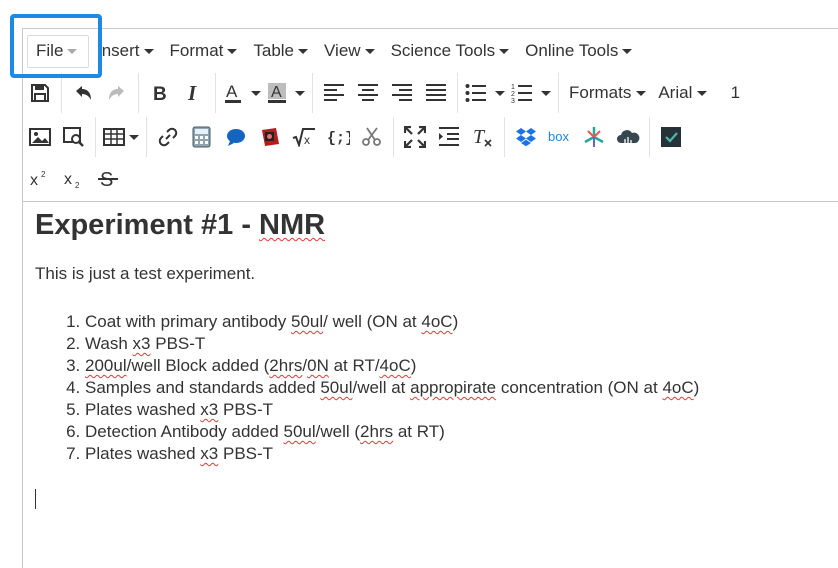 Image resolution: width=838 pixels, height=568 pixels. I want to click on insert-link-button, so click(168, 137).